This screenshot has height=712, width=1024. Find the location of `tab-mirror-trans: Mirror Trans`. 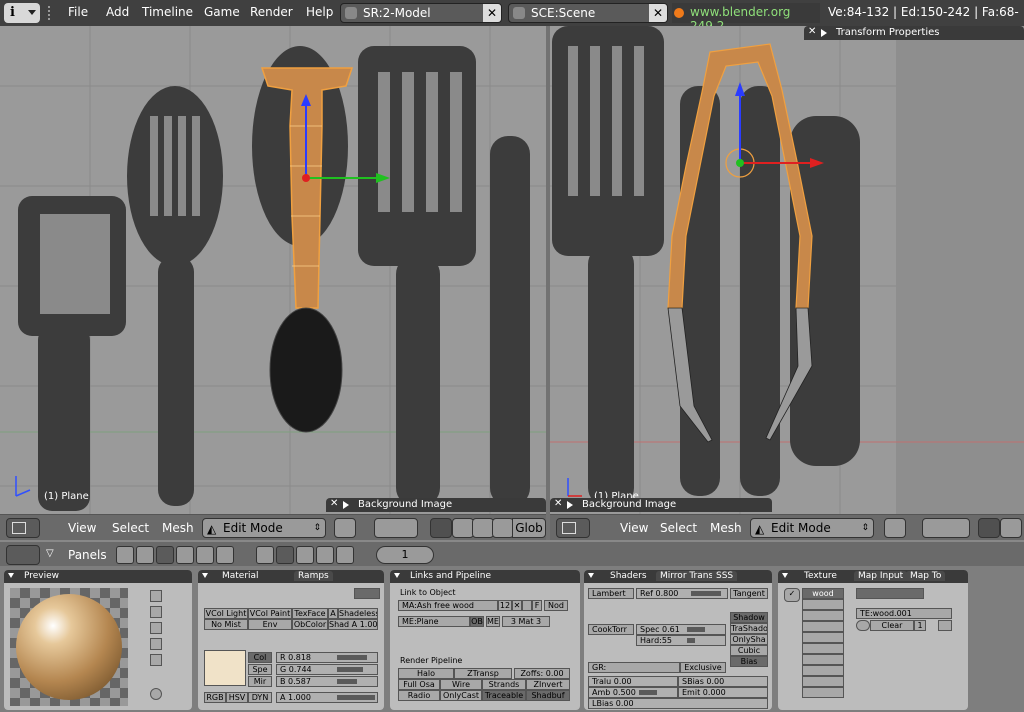

tab-mirror-trans: Mirror Trans is located at coordinates (687, 576).